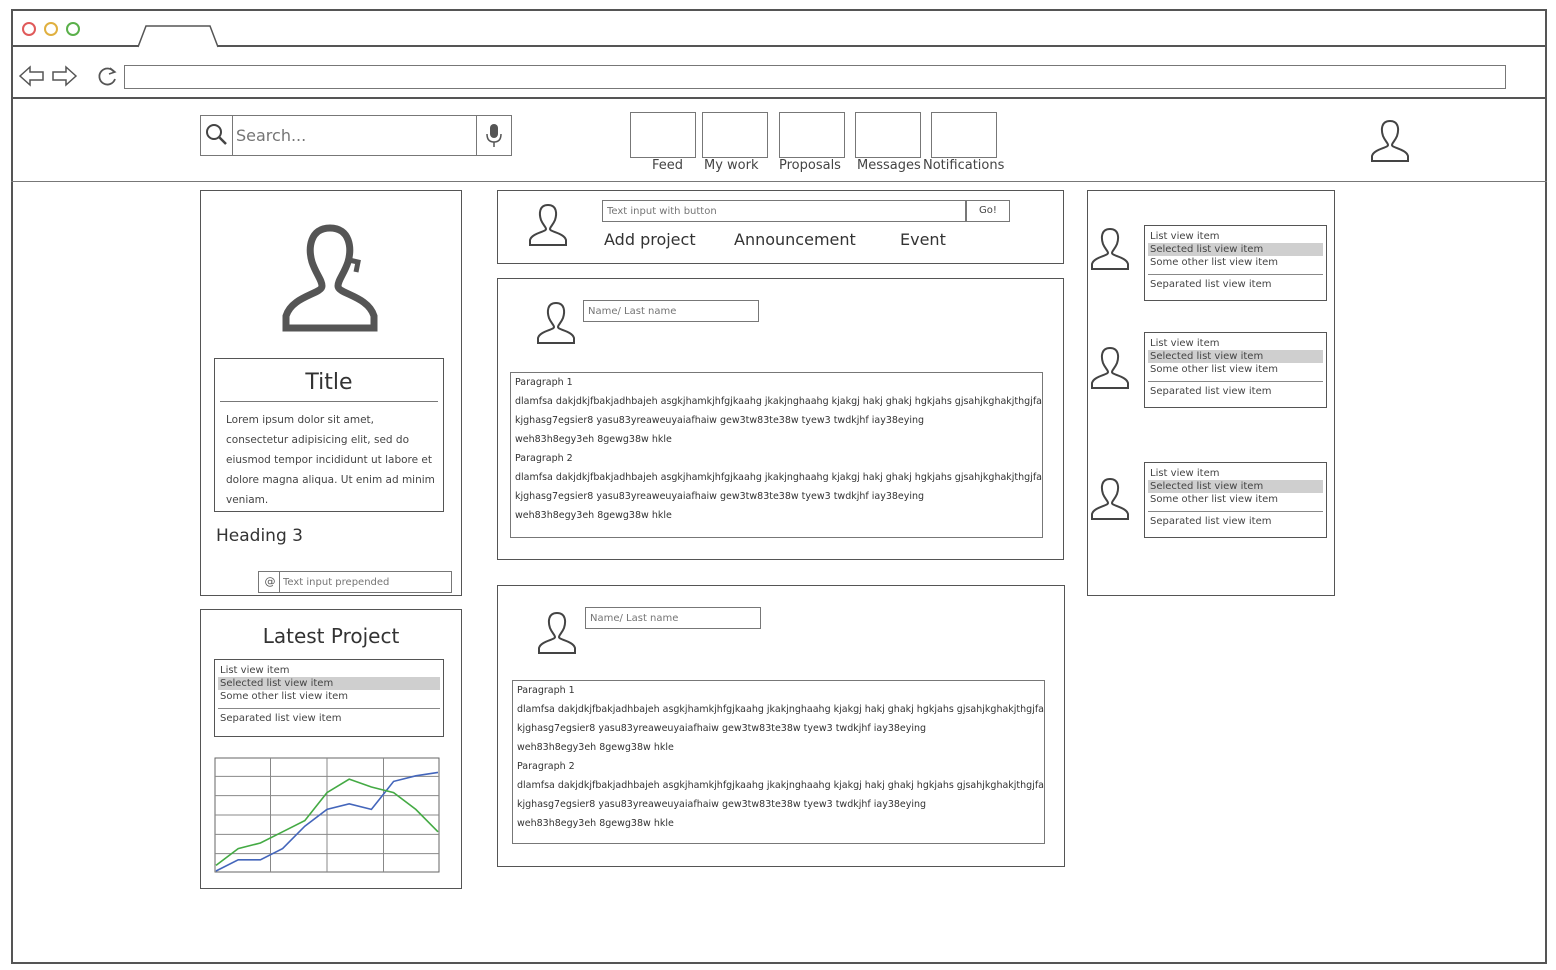 The image size is (1556, 970). Describe the element at coordinates (964, 135) in the screenshot. I see `nav-notifications-icon` at that location.